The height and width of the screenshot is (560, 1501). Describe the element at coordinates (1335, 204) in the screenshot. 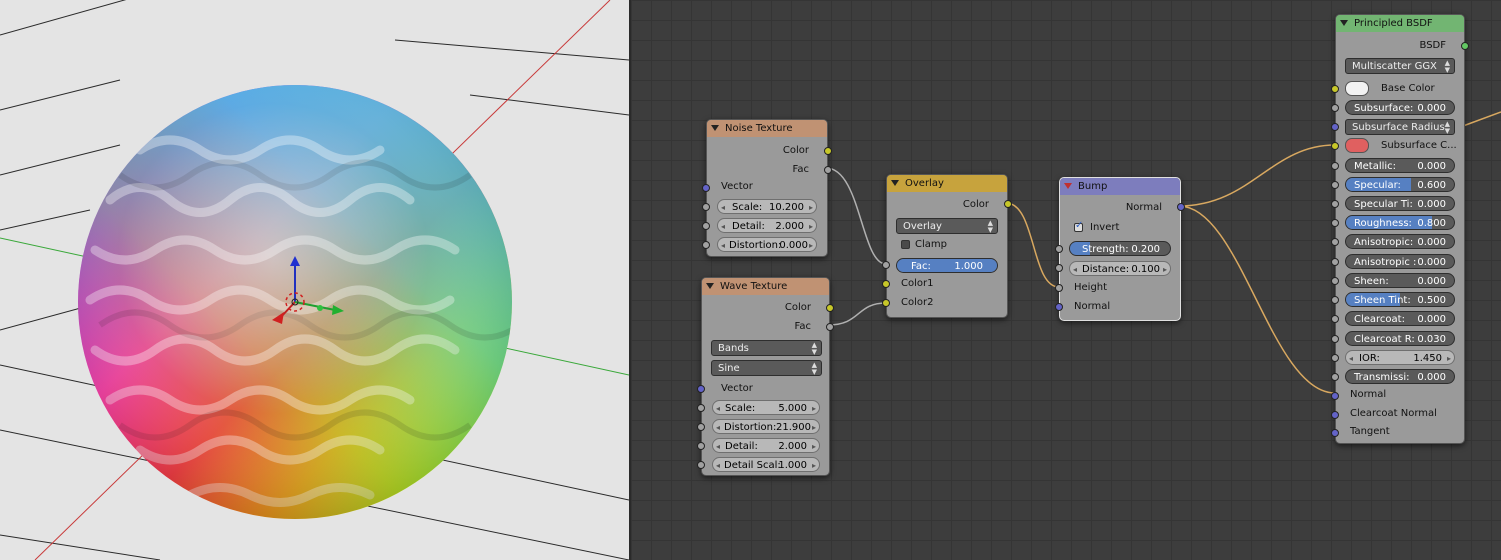

I see `specular-tint-socket` at that location.